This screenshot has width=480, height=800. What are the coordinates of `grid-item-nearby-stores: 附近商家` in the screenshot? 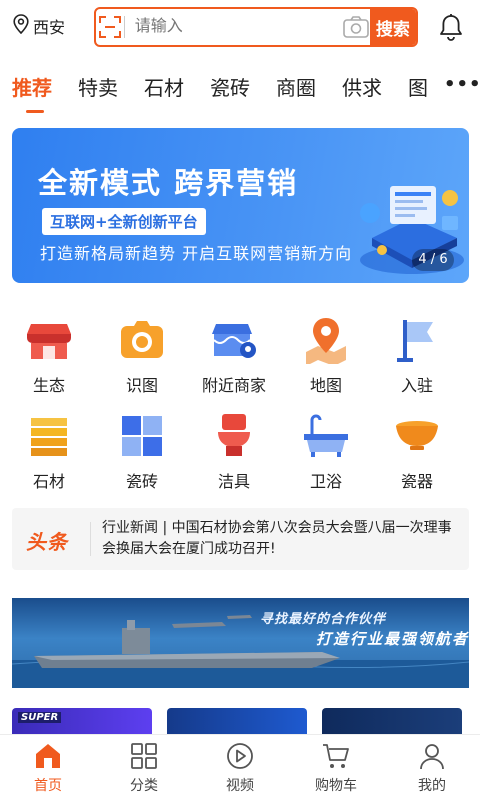 It's located at (234, 356).